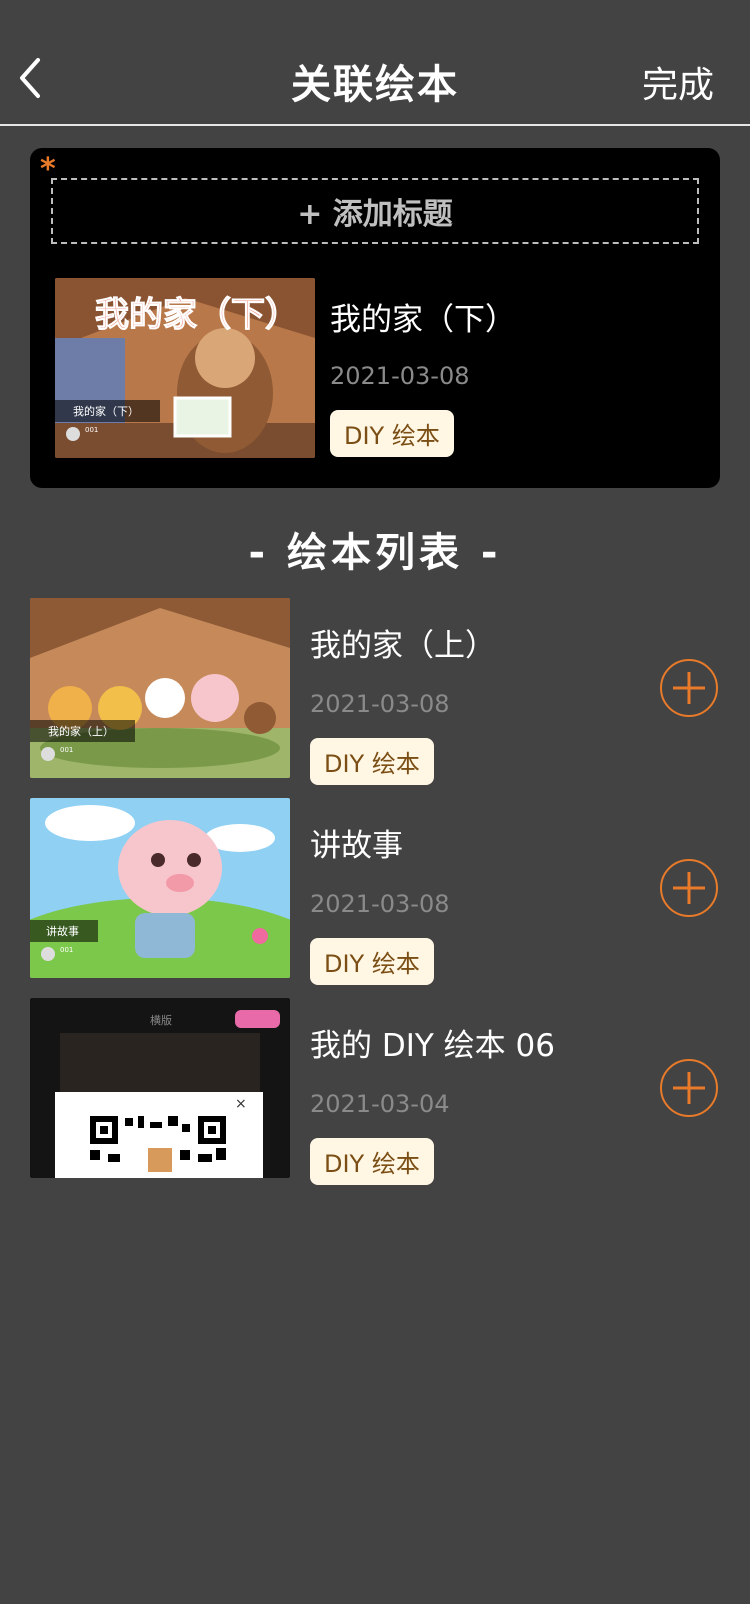 The width and height of the screenshot is (750, 1604). I want to click on svg-text: 讲故事, so click(62, 931).